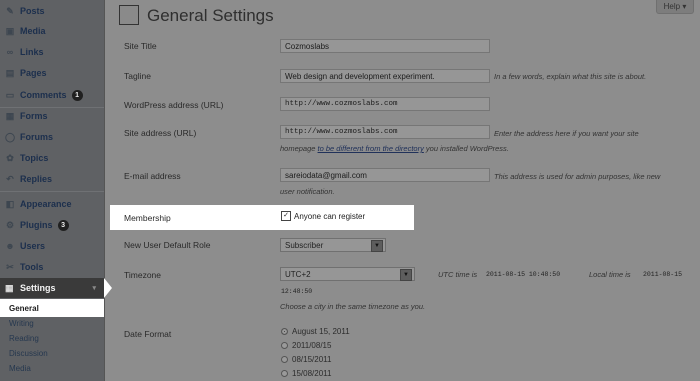 The height and width of the screenshot is (381, 700). I want to click on membership-label: Membership, so click(147, 218).